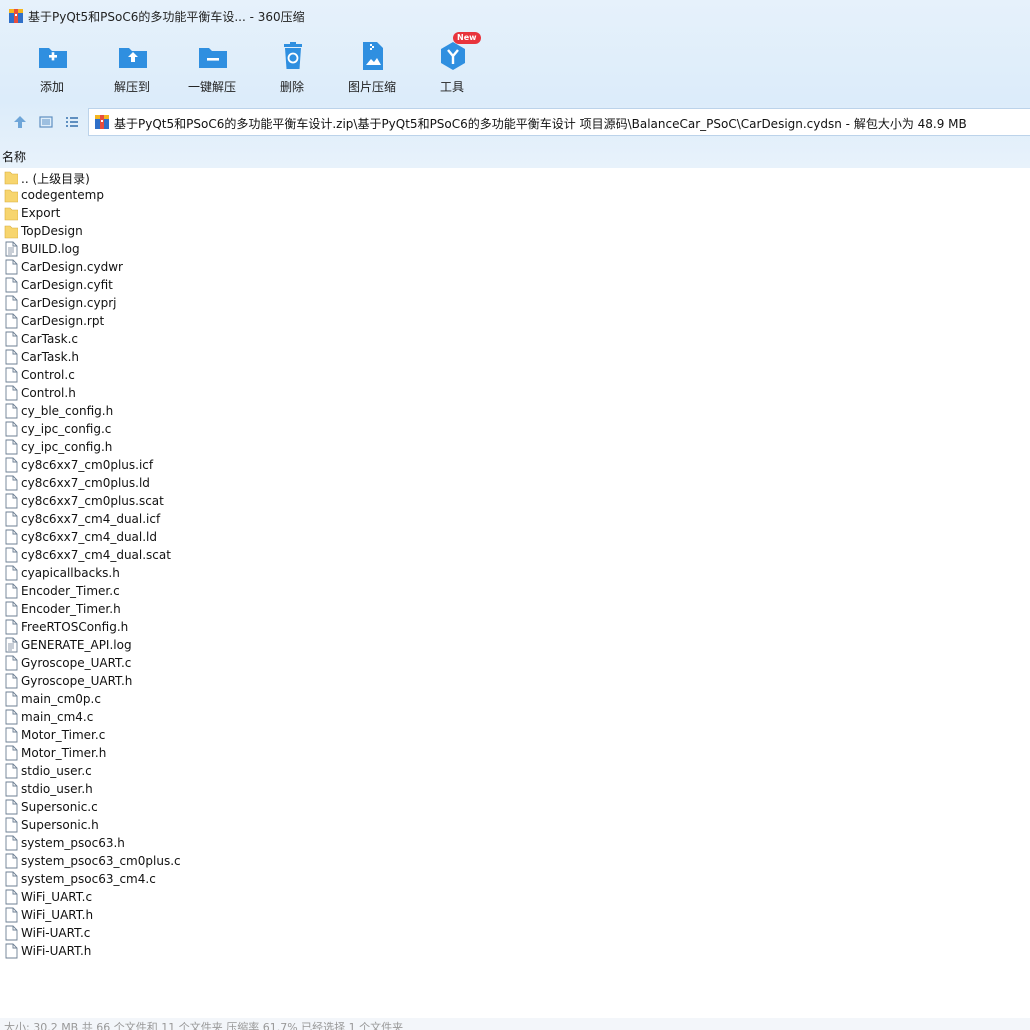 The height and width of the screenshot is (1030, 1030). I want to click on one-click-extract-icon, so click(213, 58).